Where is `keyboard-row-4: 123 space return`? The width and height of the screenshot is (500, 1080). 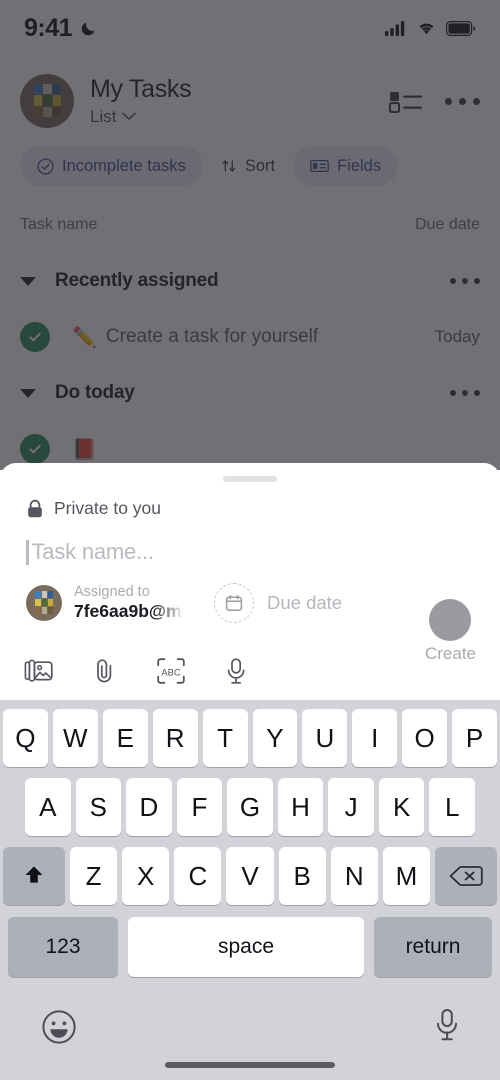 keyboard-row-4: 123 space return is located at coordinates (250, 941).